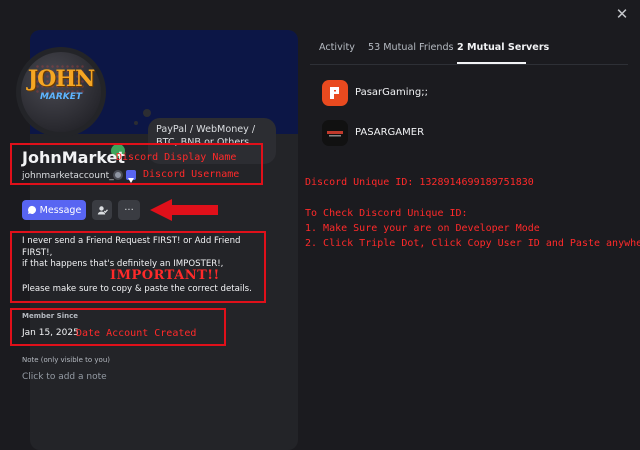 This screenshot has height=450, width=640. I want to click on more-options-button: ···, so click(129, 210).